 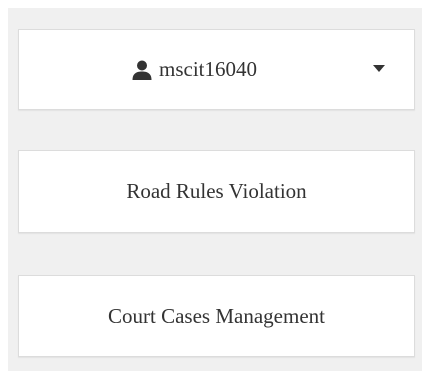 What do you see at coordinates (208, 69) in the screenshot?
I see `username-label: mscit16040` at bounding box center [208, 69].